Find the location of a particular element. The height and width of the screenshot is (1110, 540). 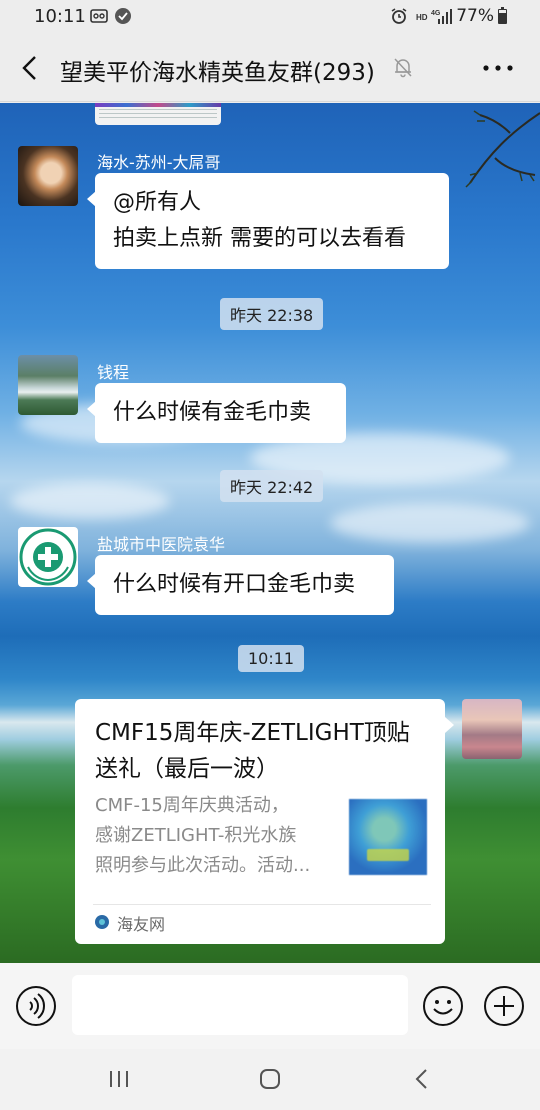

battery-icon is located at coordinates (502, 15).